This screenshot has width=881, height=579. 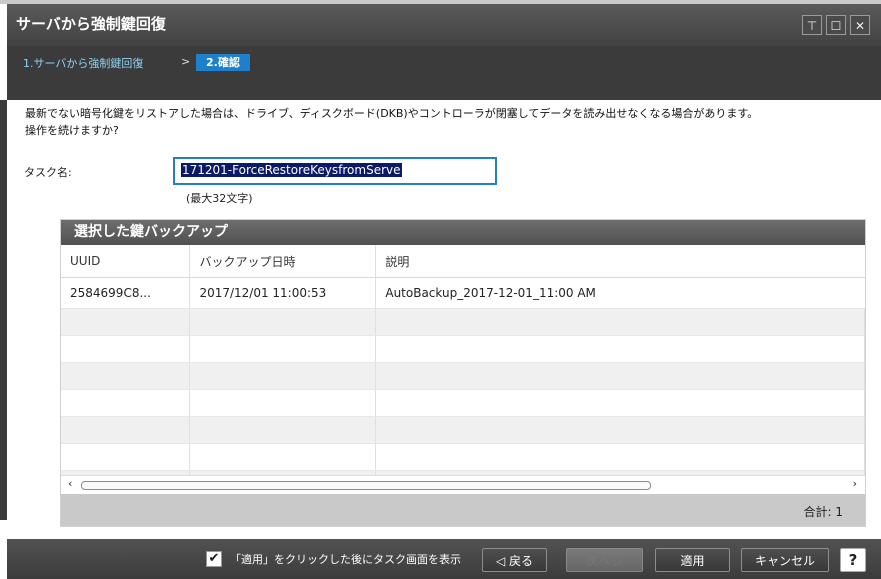 I want to click on horizontal-scrollbar: ‹ ›, so click(x=463, y=484).